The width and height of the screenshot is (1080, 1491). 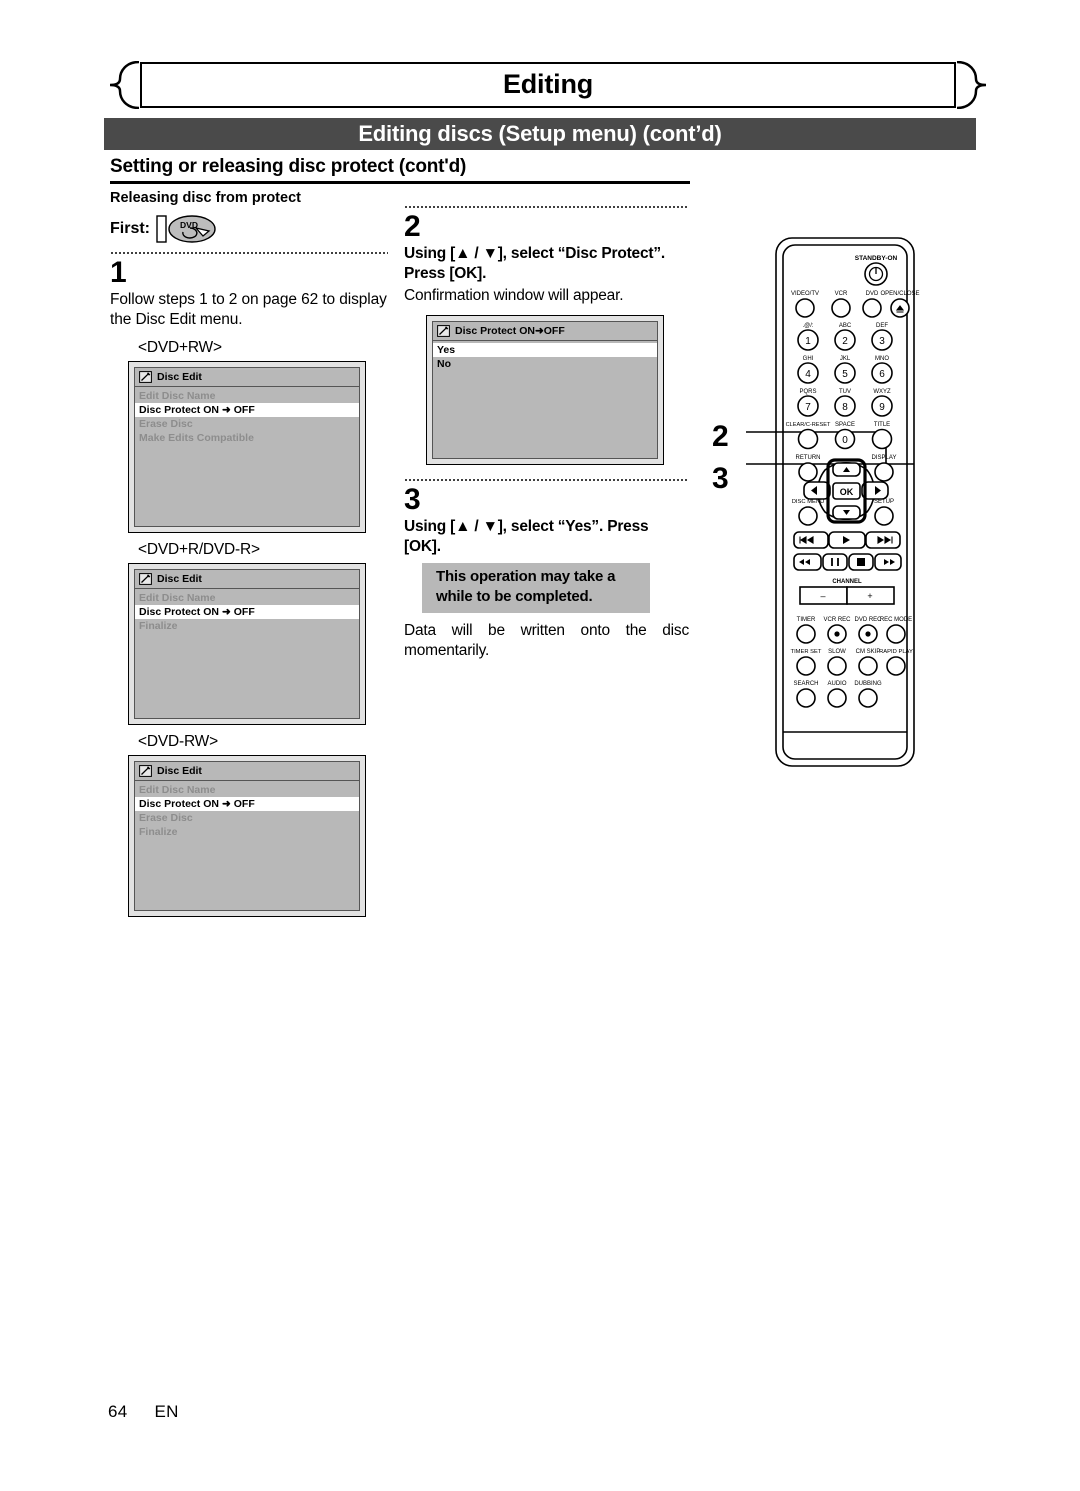 What do you see at coordinates (545, 399) in the screenshot?
I see `osd-body: Yes No` at bounding box center [545, 399].